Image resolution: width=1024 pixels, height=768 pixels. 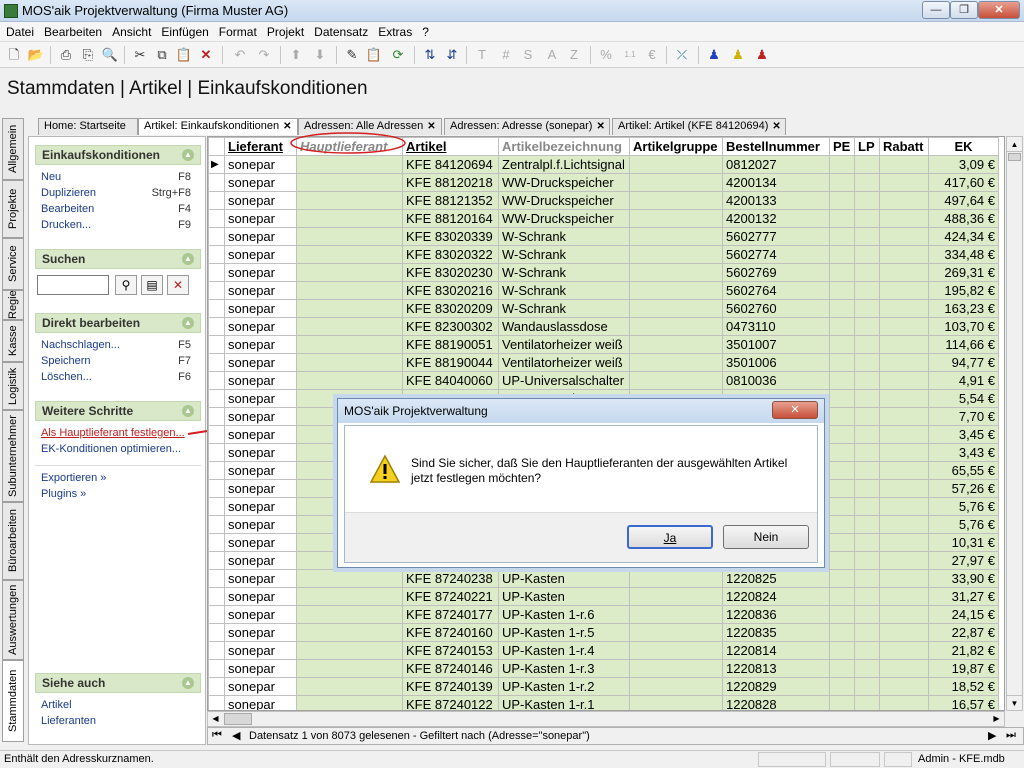 I want to click on close-button: ✕, so click(x=999, y=10).